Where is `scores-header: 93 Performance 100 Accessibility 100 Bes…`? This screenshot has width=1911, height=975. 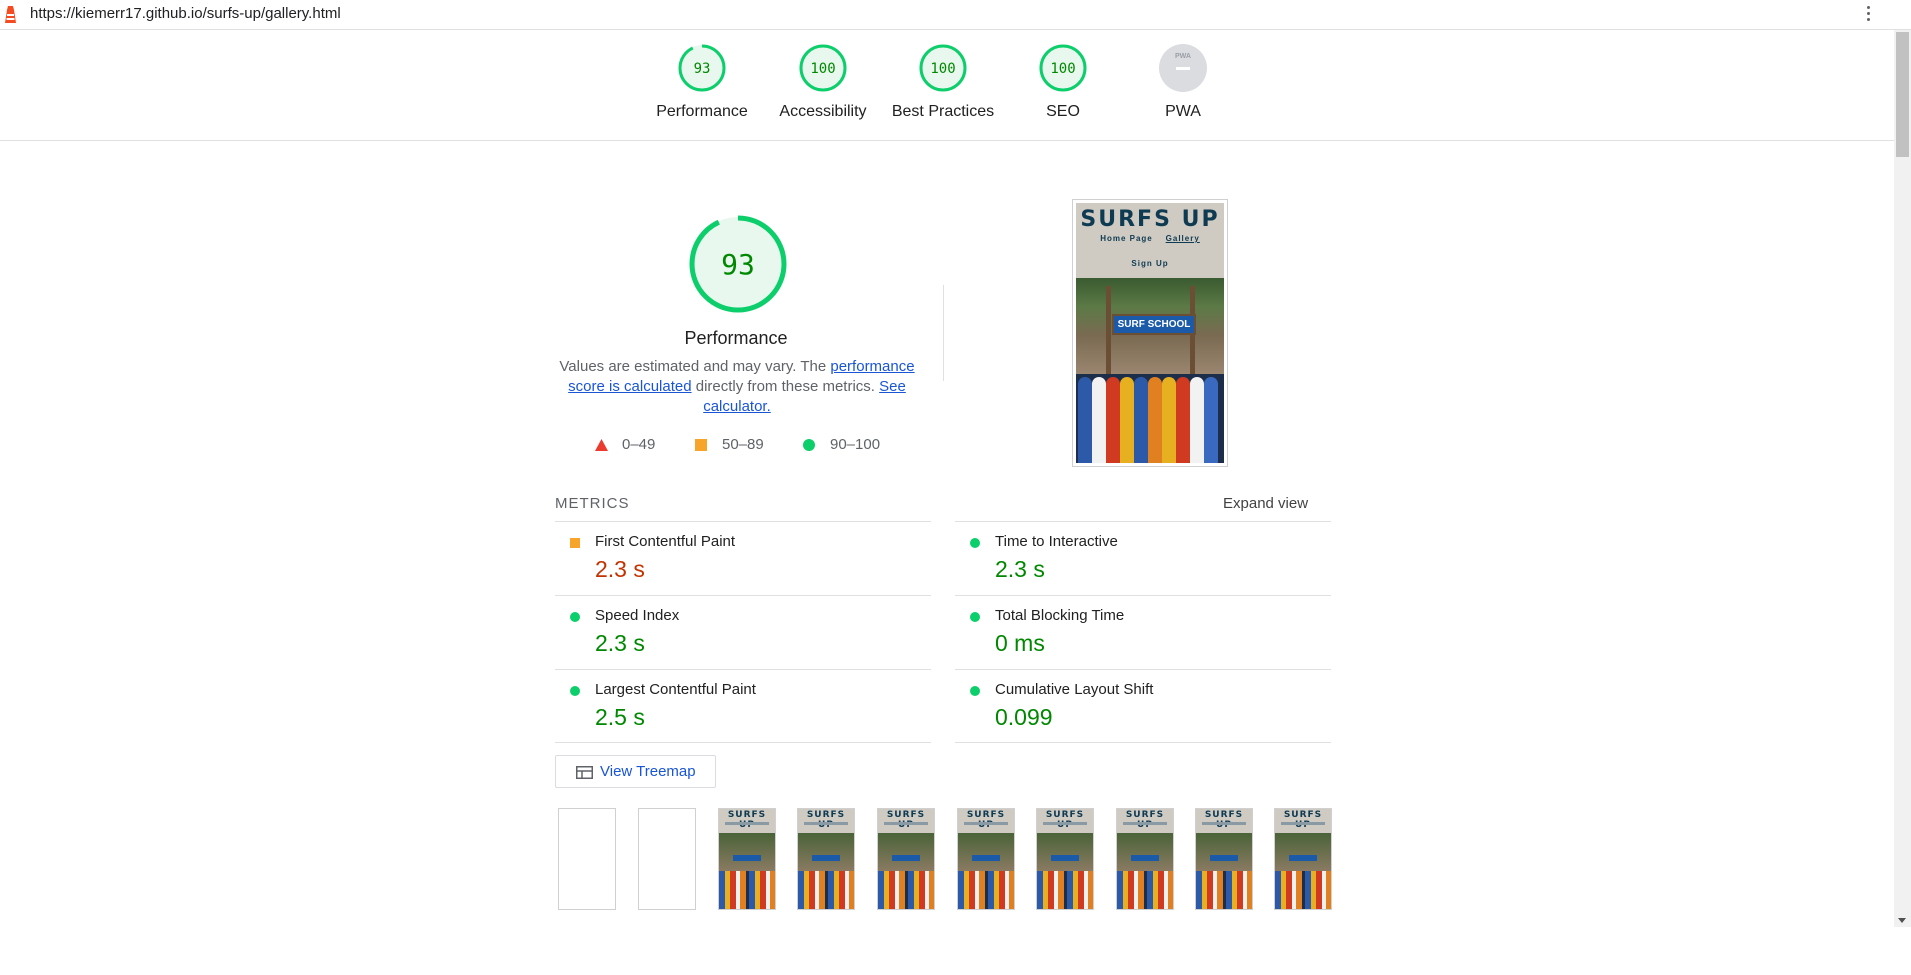
scores-header: 93 Performance 100 Accessibility 100 Bes… is located at coordinates (947, 85).